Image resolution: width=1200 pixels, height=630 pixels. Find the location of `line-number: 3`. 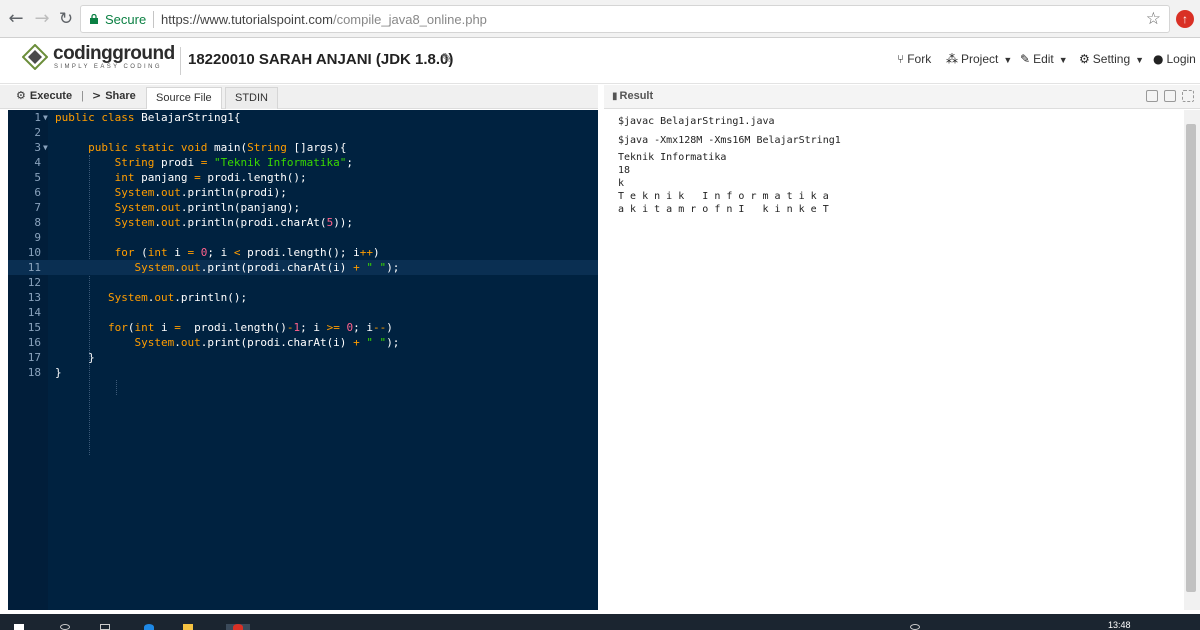

line-number: 3 is located at coordinates (37, 147).